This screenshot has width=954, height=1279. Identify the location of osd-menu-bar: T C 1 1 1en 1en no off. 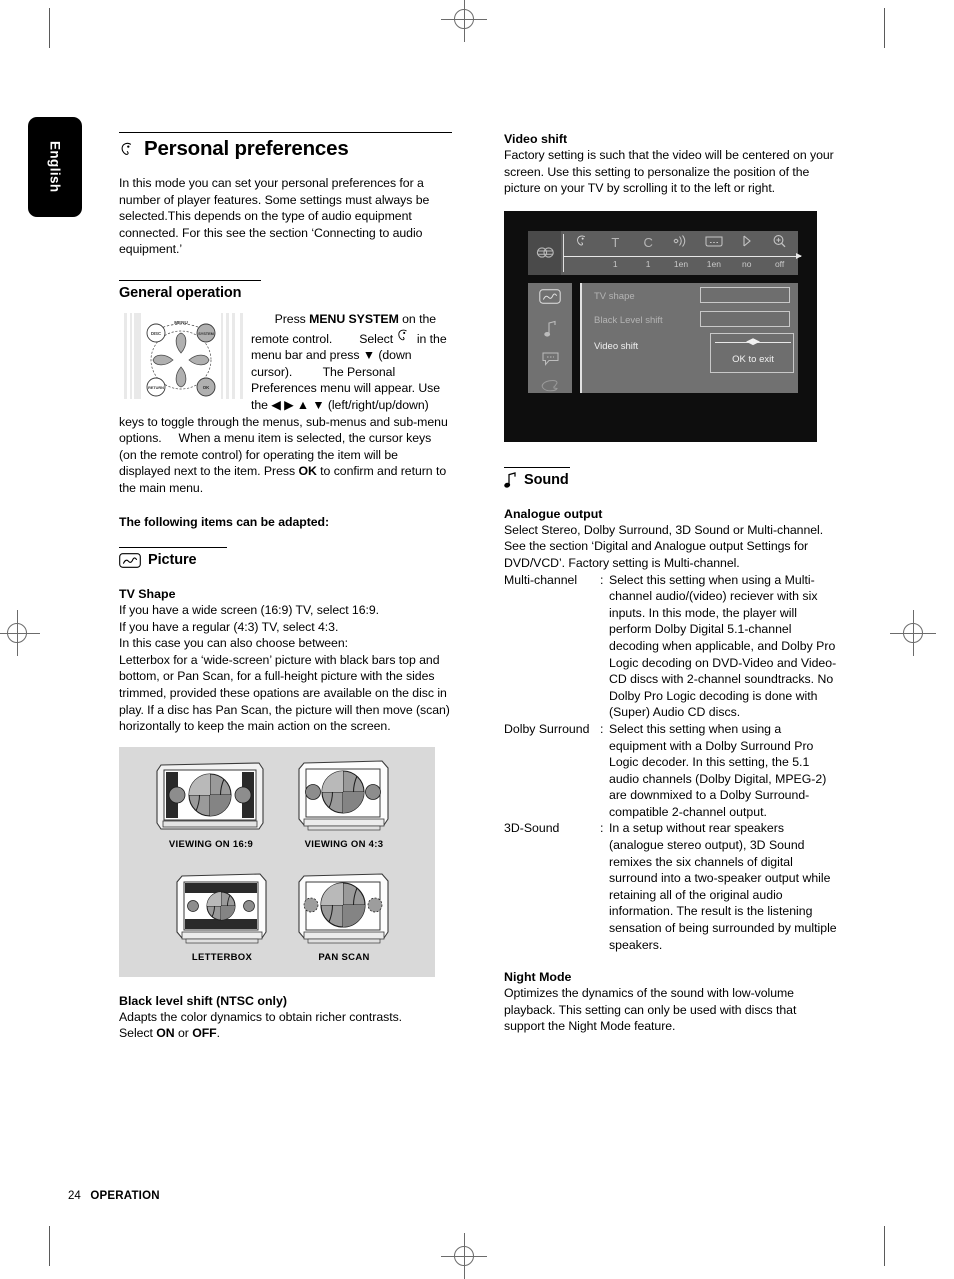
(665, 252).